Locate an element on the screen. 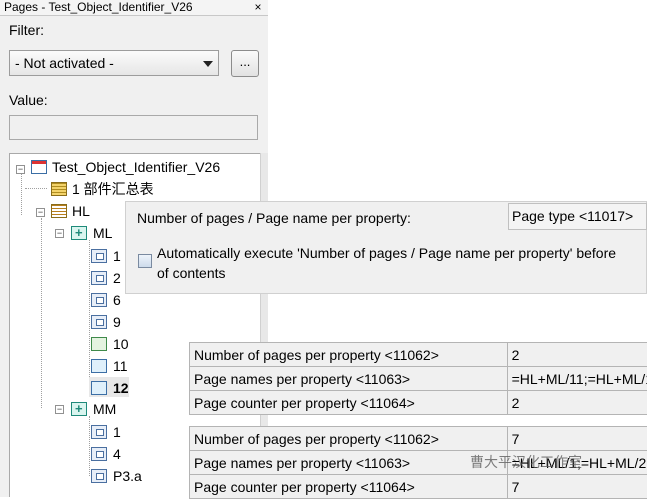 This screenshot has height=499, width=647. value-field is located at coordinates (133, 127).